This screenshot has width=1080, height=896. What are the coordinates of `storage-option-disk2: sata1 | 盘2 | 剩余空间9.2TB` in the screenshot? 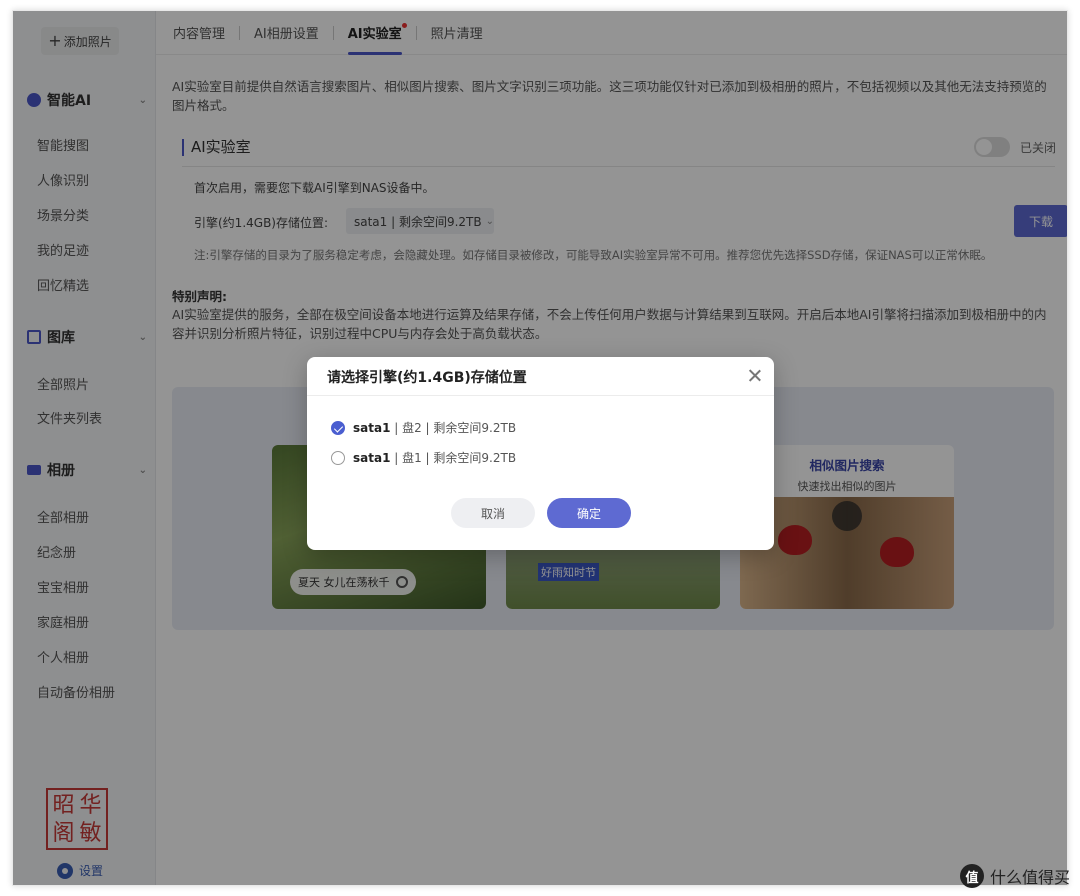 It's located at (423, 427).